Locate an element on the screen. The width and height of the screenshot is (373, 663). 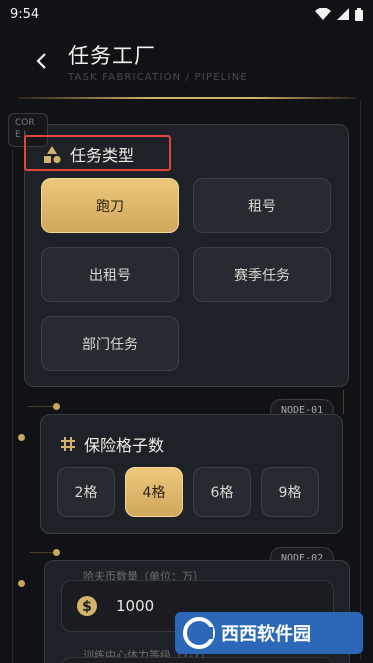
option-label: 租号 is located at coordinates (262, 206).